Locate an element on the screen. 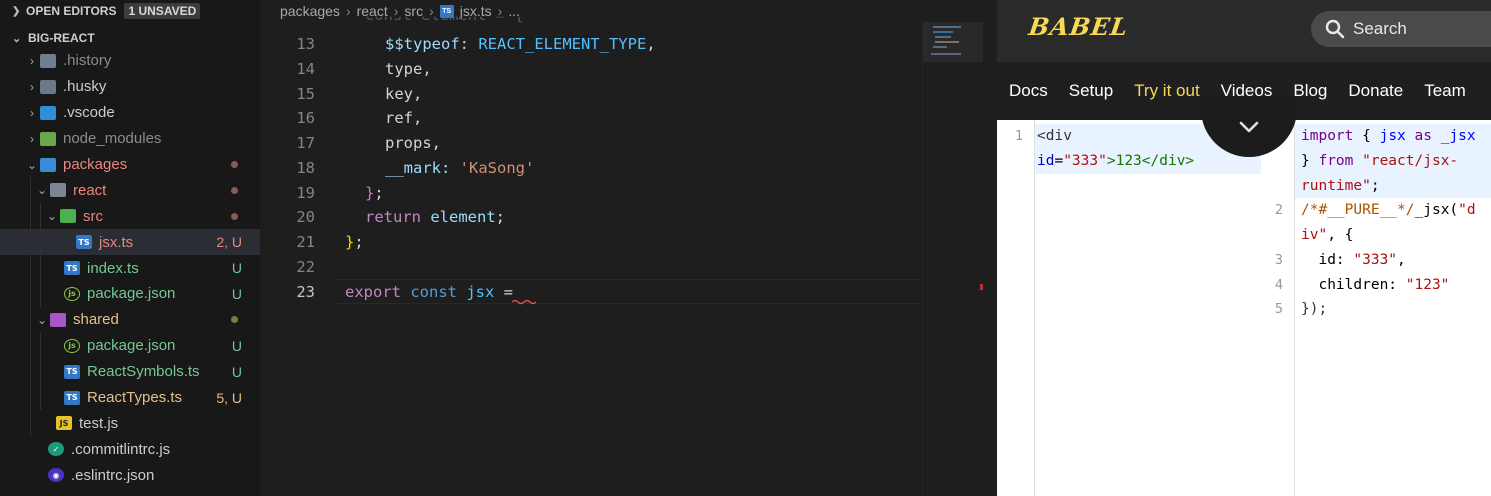 The image size is (1491, 496). code-text: export const jsx = is located at coordinates (429, 292).